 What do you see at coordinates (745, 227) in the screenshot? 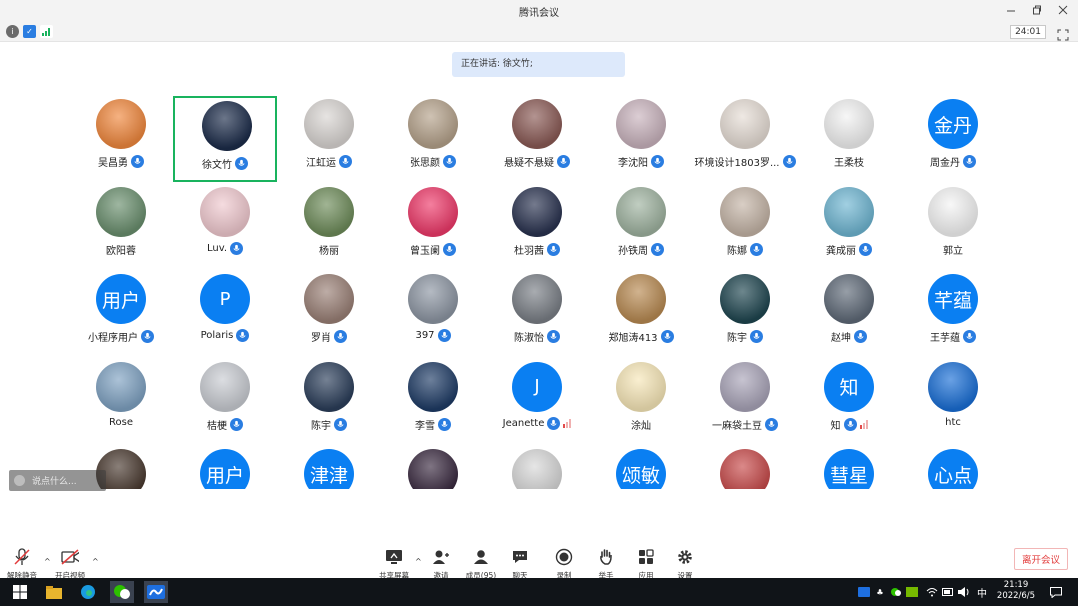
I see `participant-tile: 陈娜` at bounding box center [745, 227].